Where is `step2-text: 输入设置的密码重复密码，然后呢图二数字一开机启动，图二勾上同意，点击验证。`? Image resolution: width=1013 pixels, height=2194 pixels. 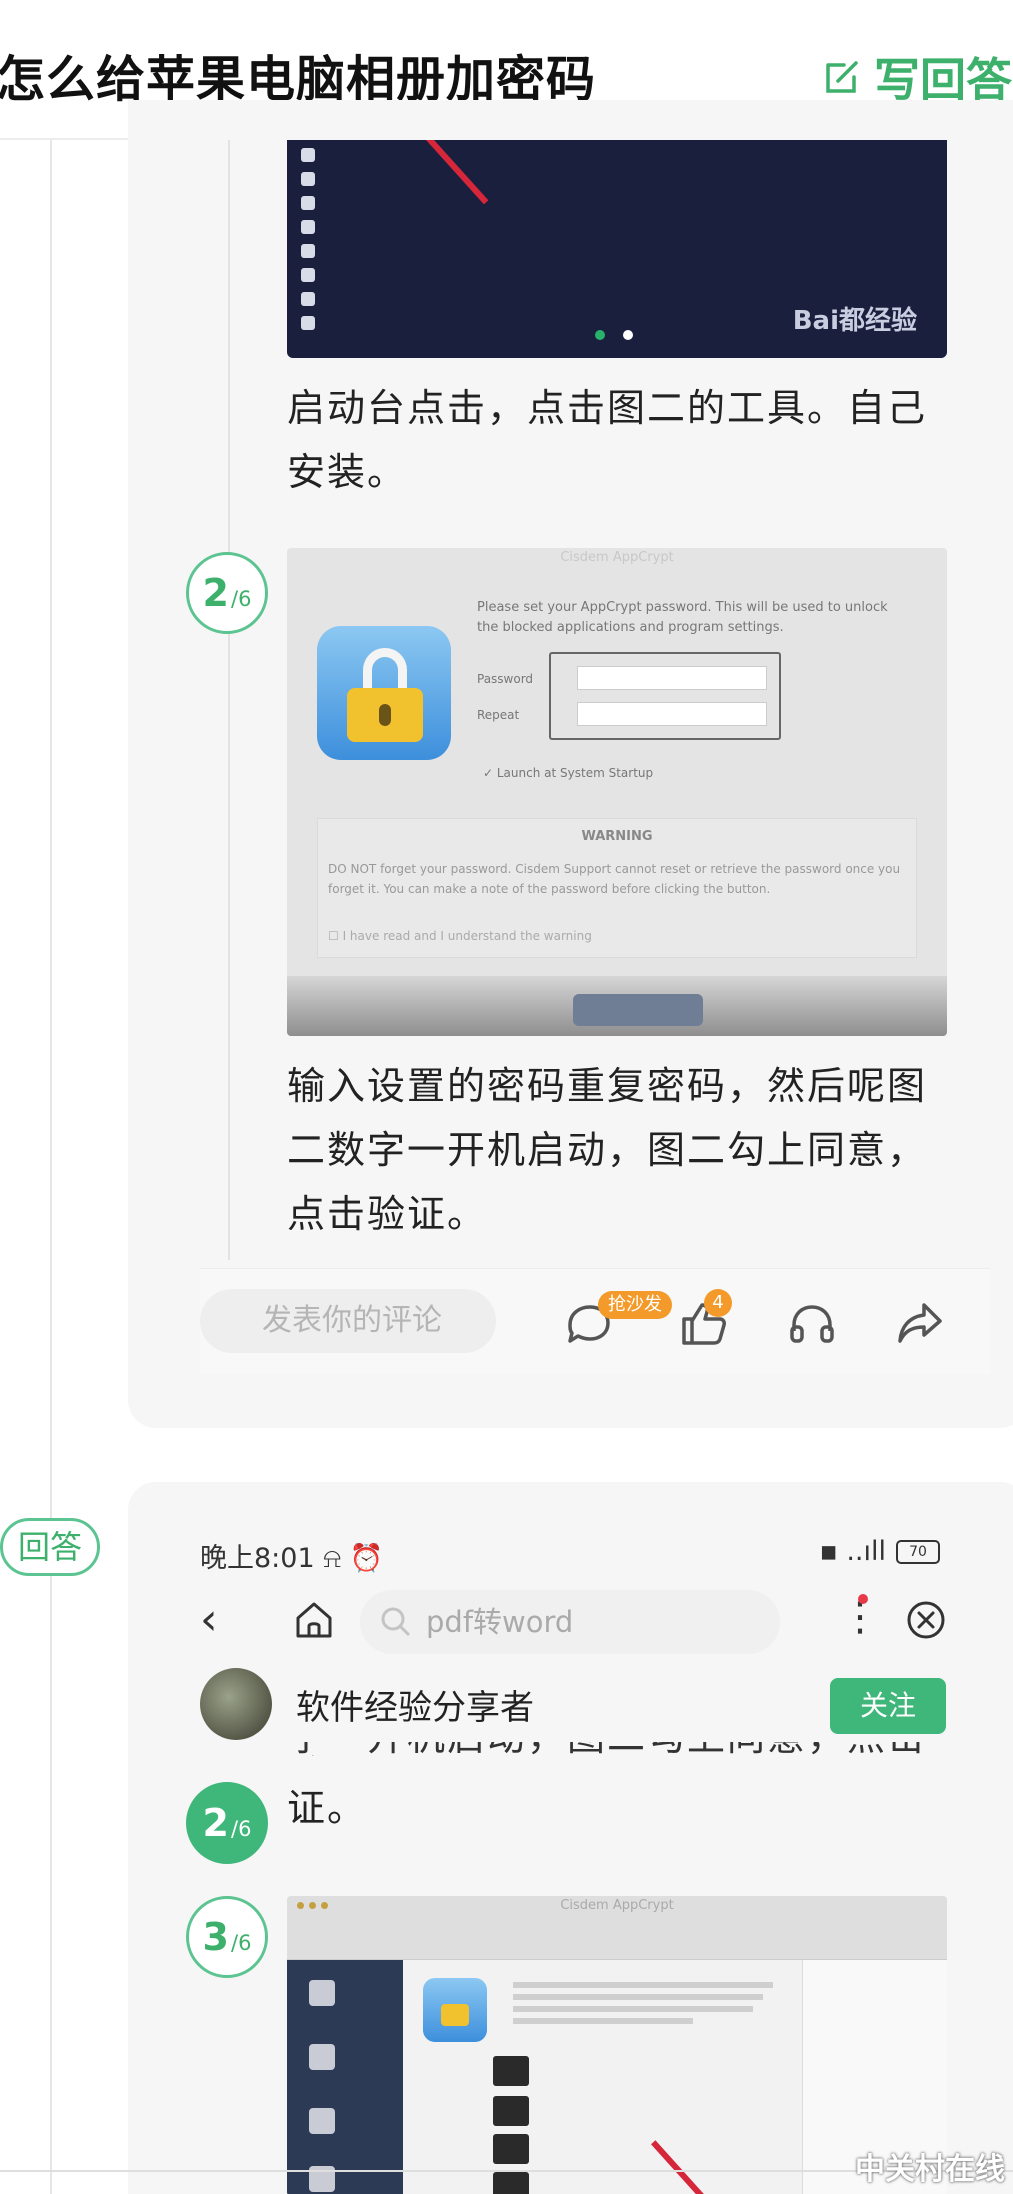
step2-text: 输入设置的密码重复密码，然后呢图二数字一开机启动，图二勾上同意，点击验证。 is located at coordinates (607, 1150).